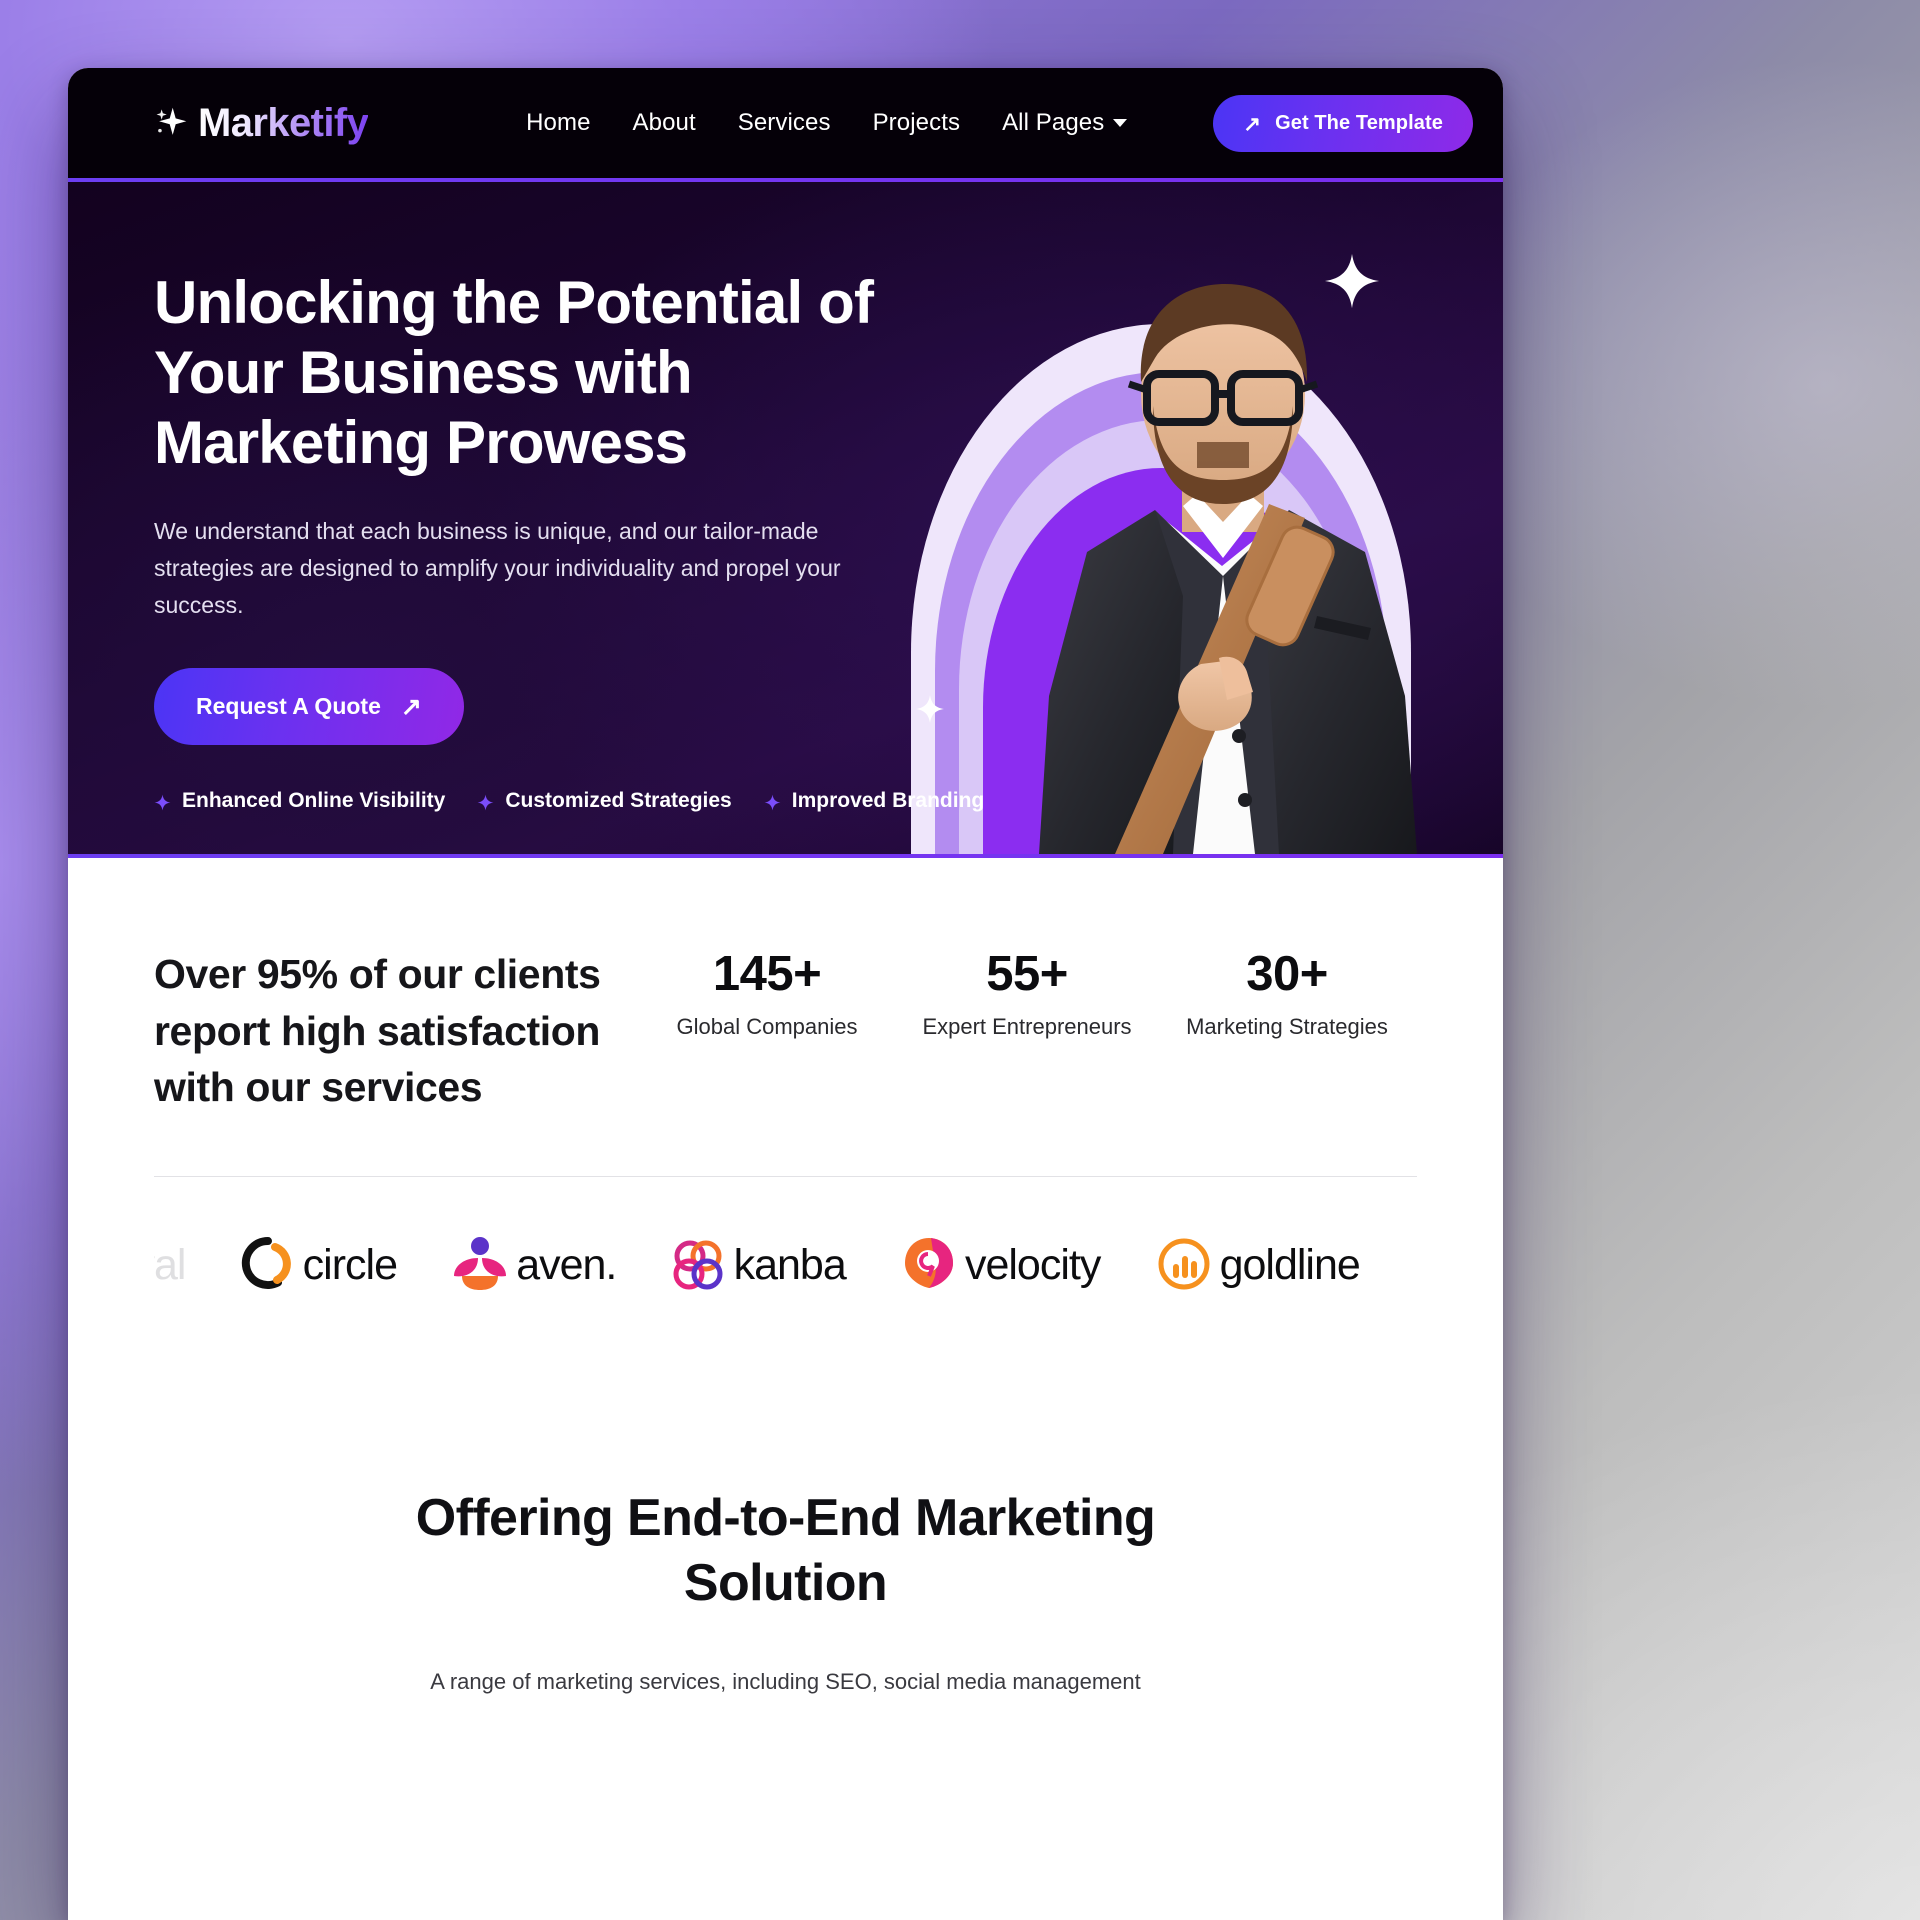 This screenshot has height=1920, width=1920. Describe the element at coordinates (480, 1265) in the screenshot. I see `lotus-mark-icon` at that location.